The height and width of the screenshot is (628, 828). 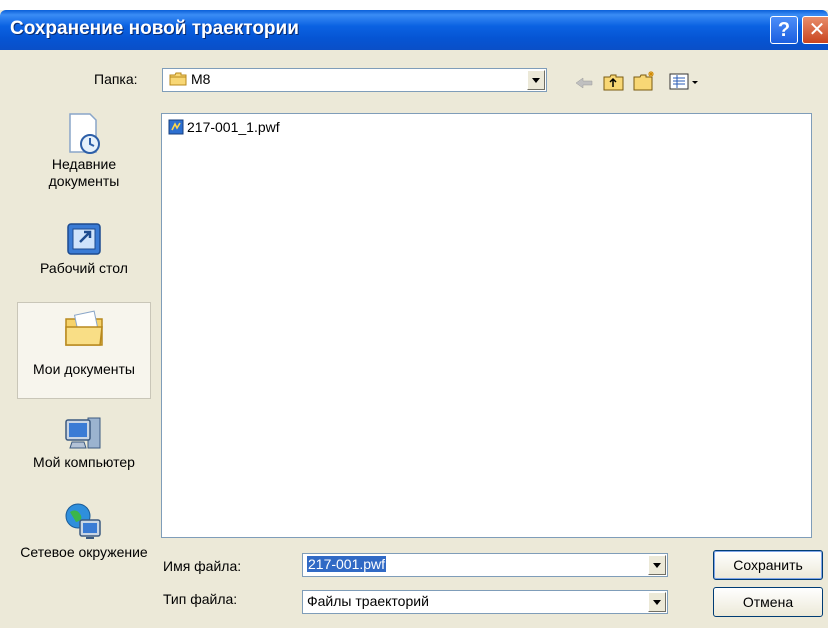 What do you see at coordinates (686, 82) in the screenshot?
I see `view-menu-icon` at bounding box center [686, 82].